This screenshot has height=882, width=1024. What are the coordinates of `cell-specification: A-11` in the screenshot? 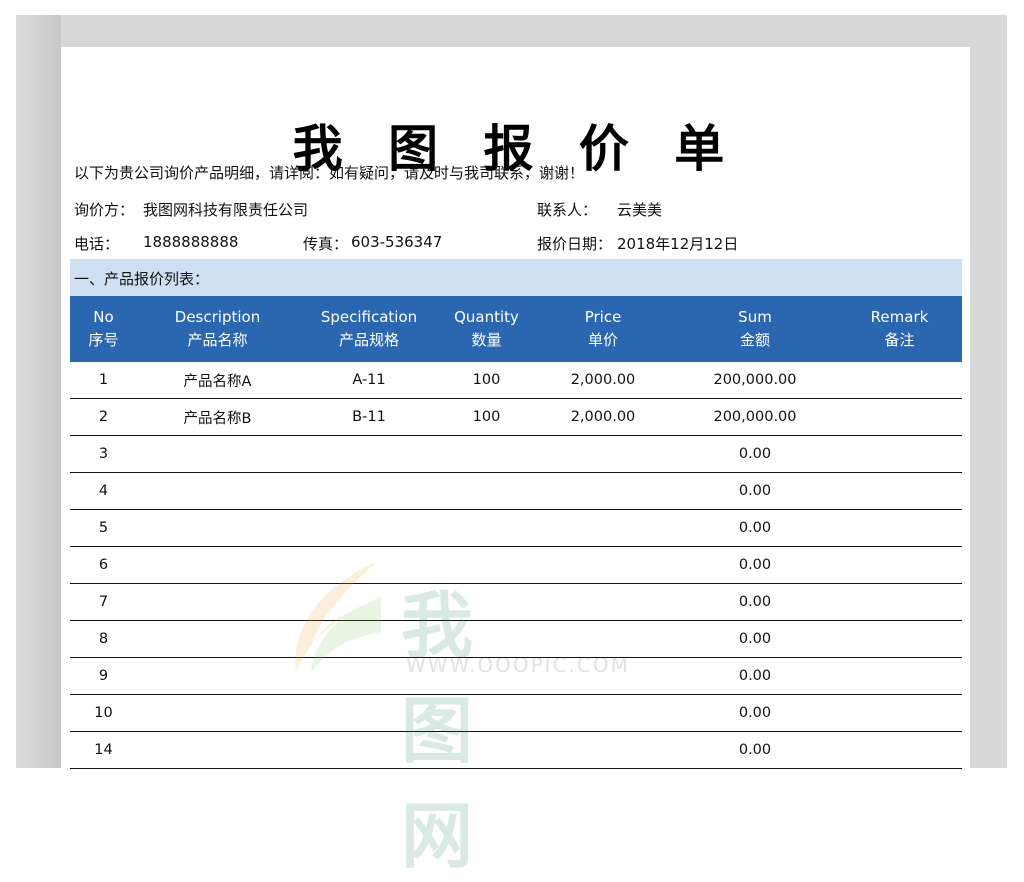 It's located at (369, 380).